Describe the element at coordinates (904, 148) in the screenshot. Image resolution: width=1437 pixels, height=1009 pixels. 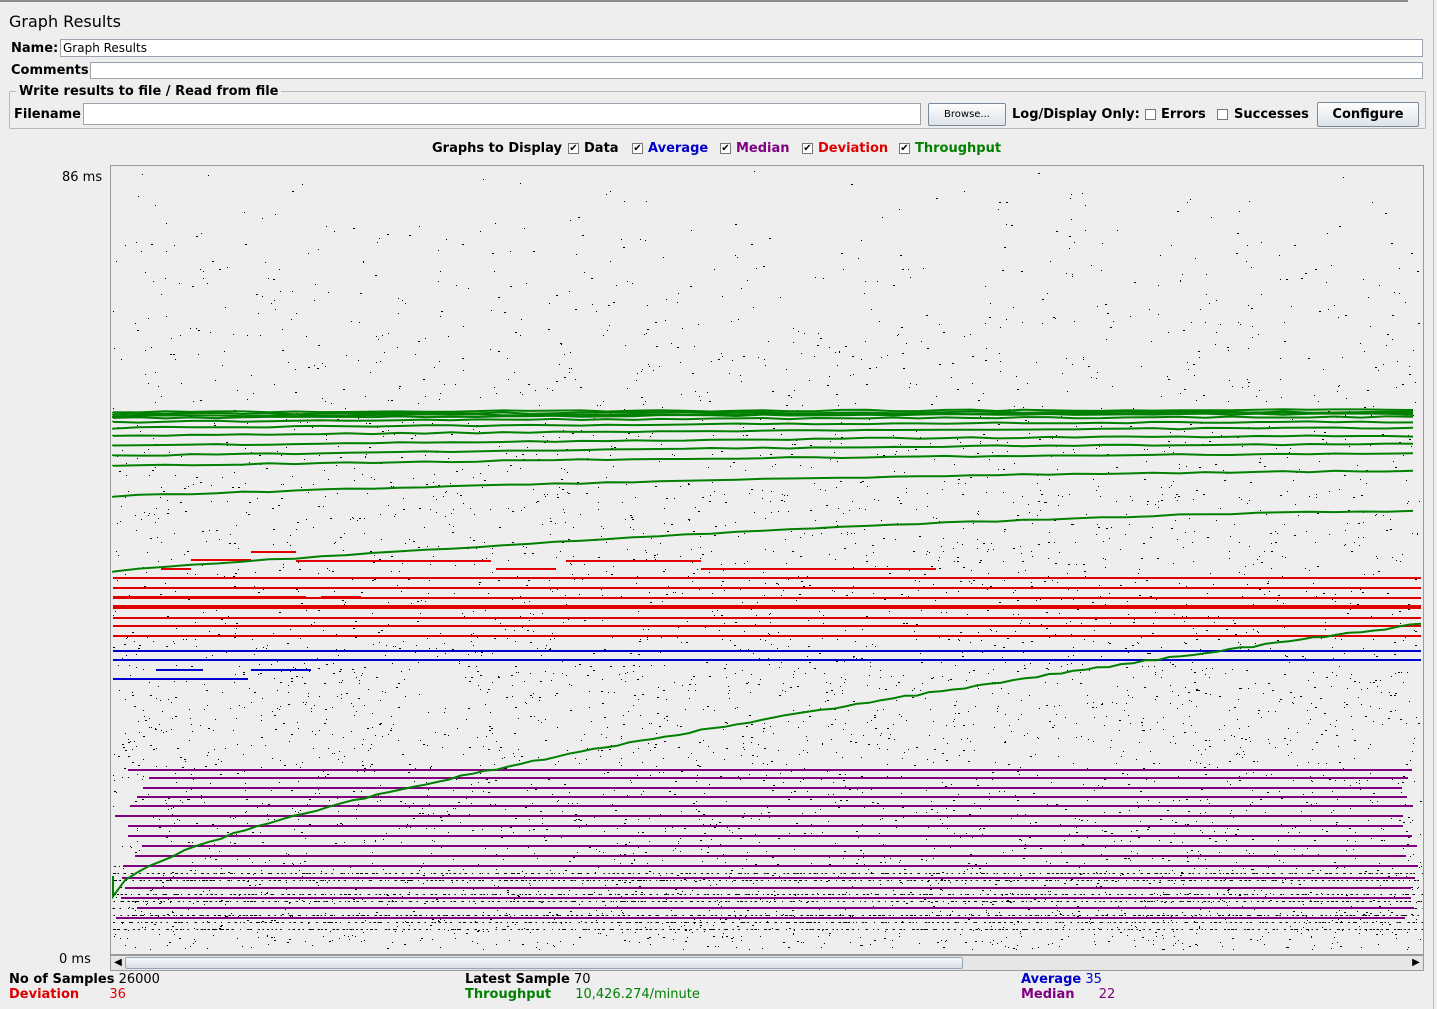
I see `throughput-checkbox: ✔` at that location.